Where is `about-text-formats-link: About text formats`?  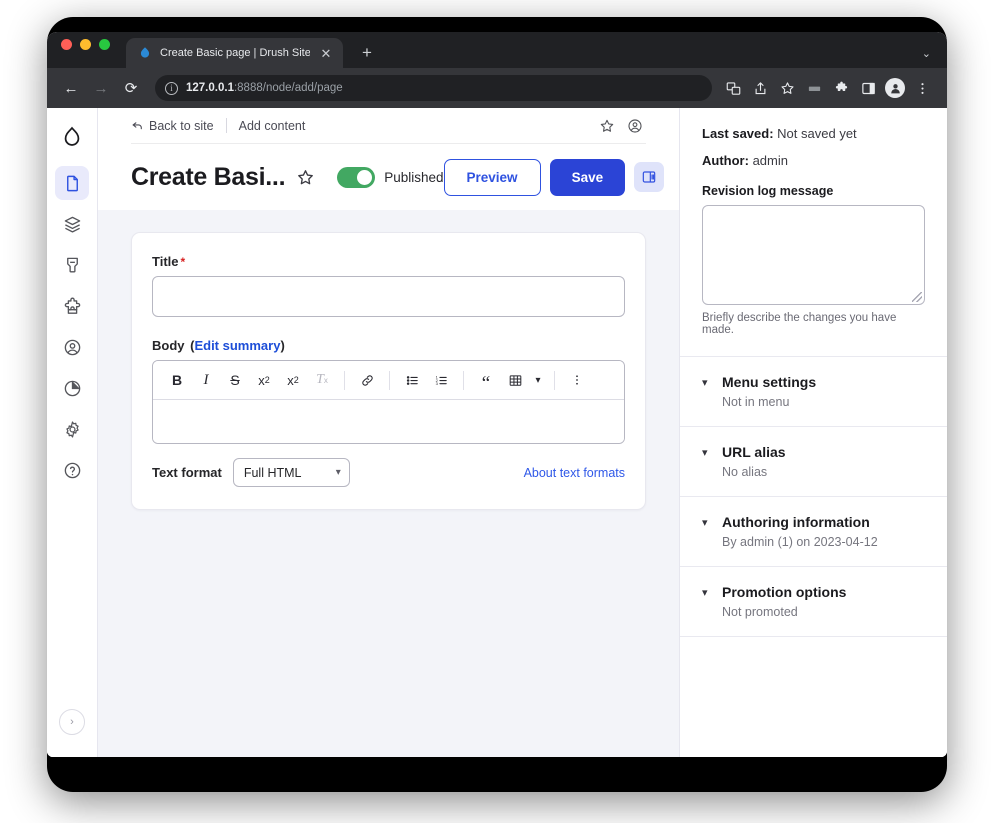 about-text-formats-link: About text formats is located at coordinates (574, 473).